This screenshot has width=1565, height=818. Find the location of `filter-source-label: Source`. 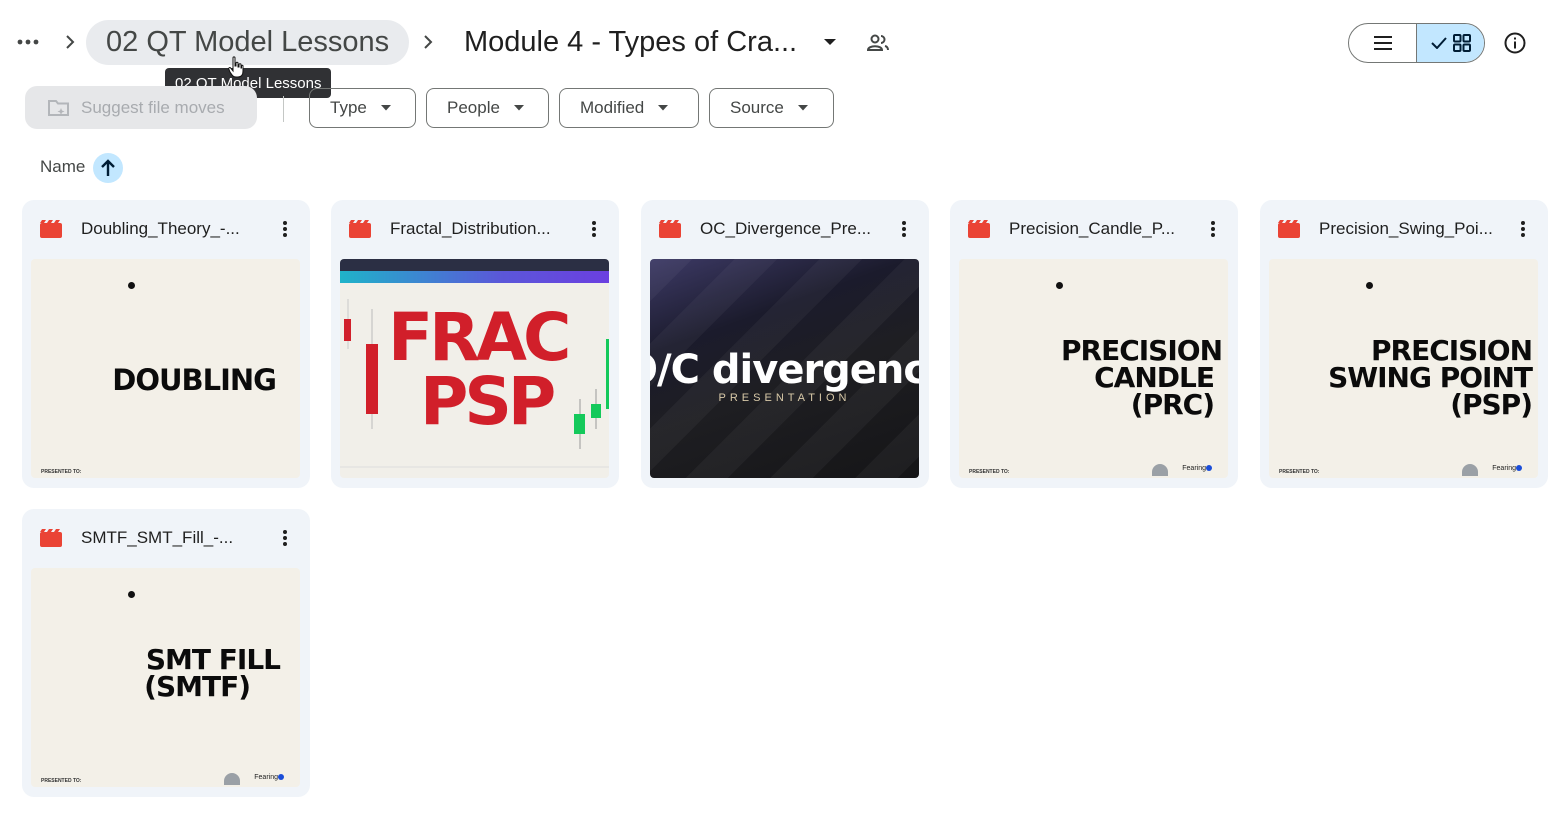

filter-source-label: Source is located at coordinates (757, 107).